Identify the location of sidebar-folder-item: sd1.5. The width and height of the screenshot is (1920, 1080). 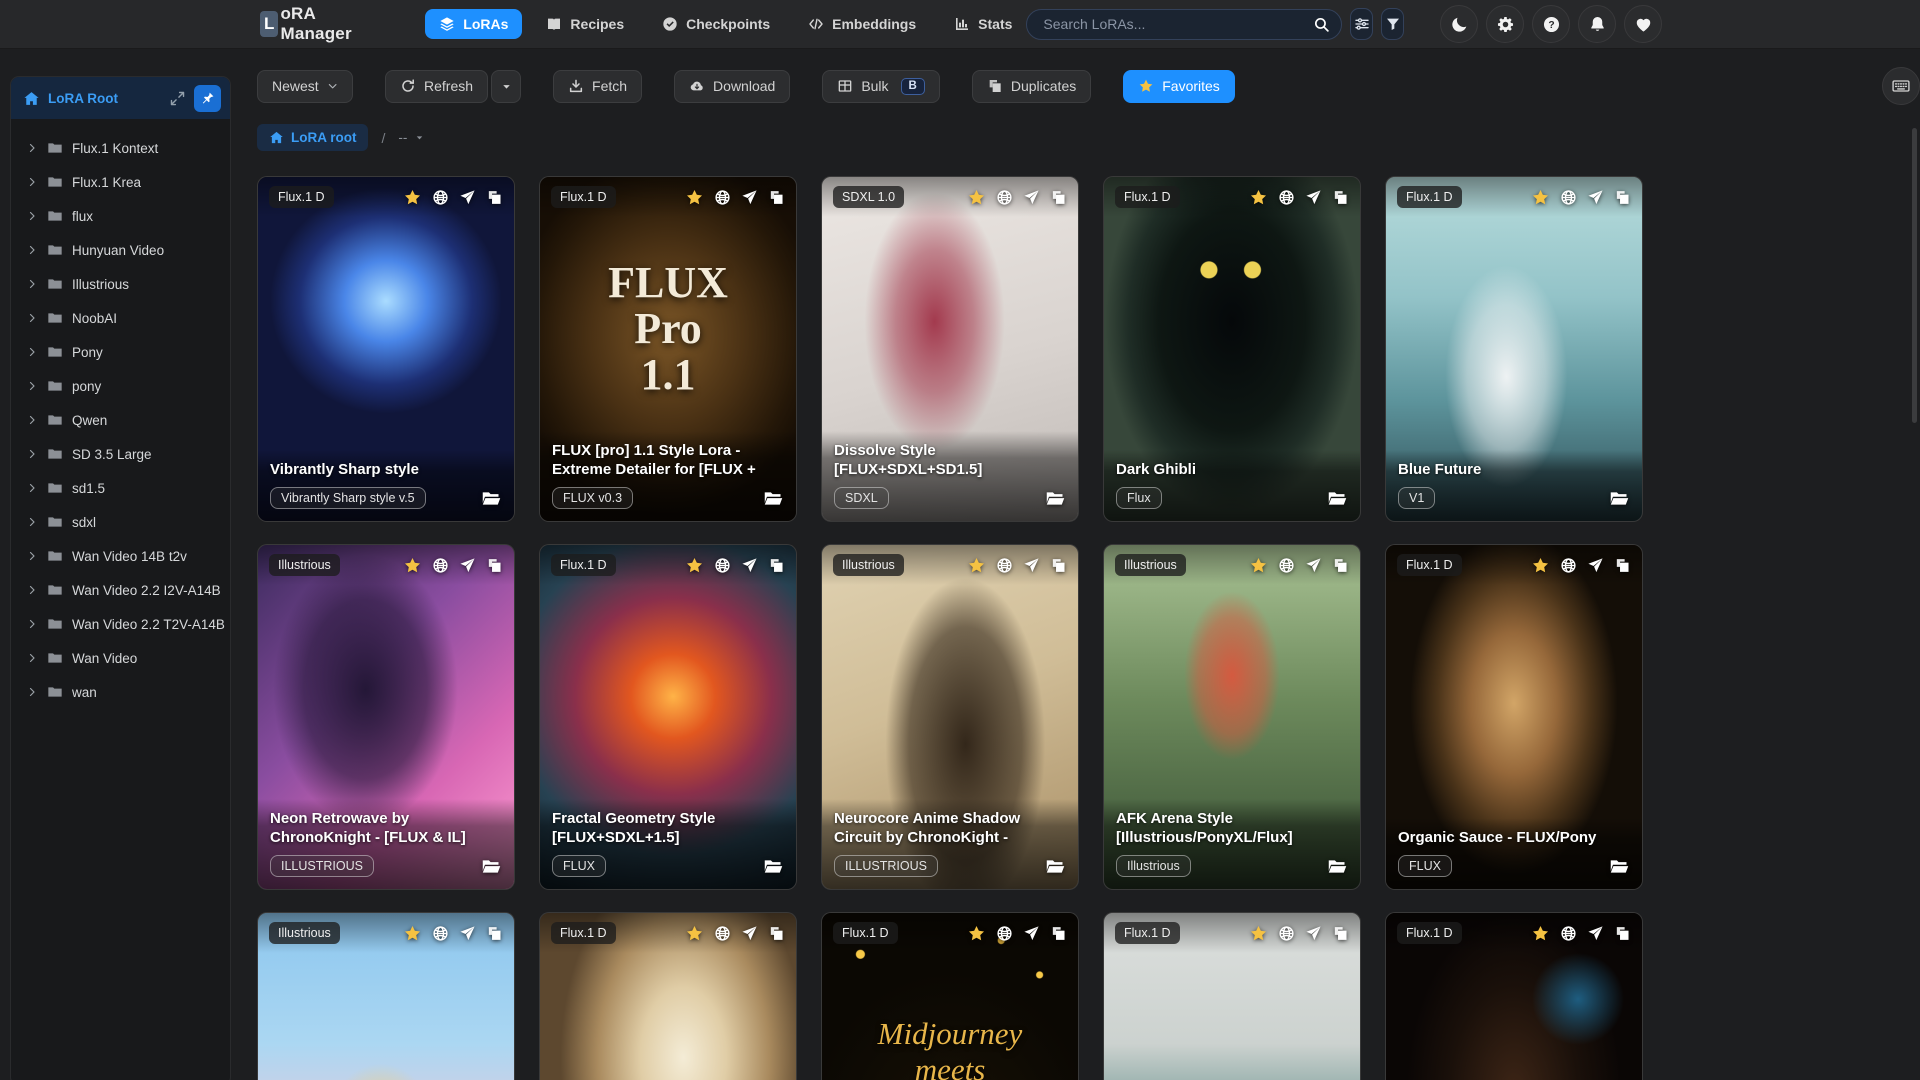
(120, 488).